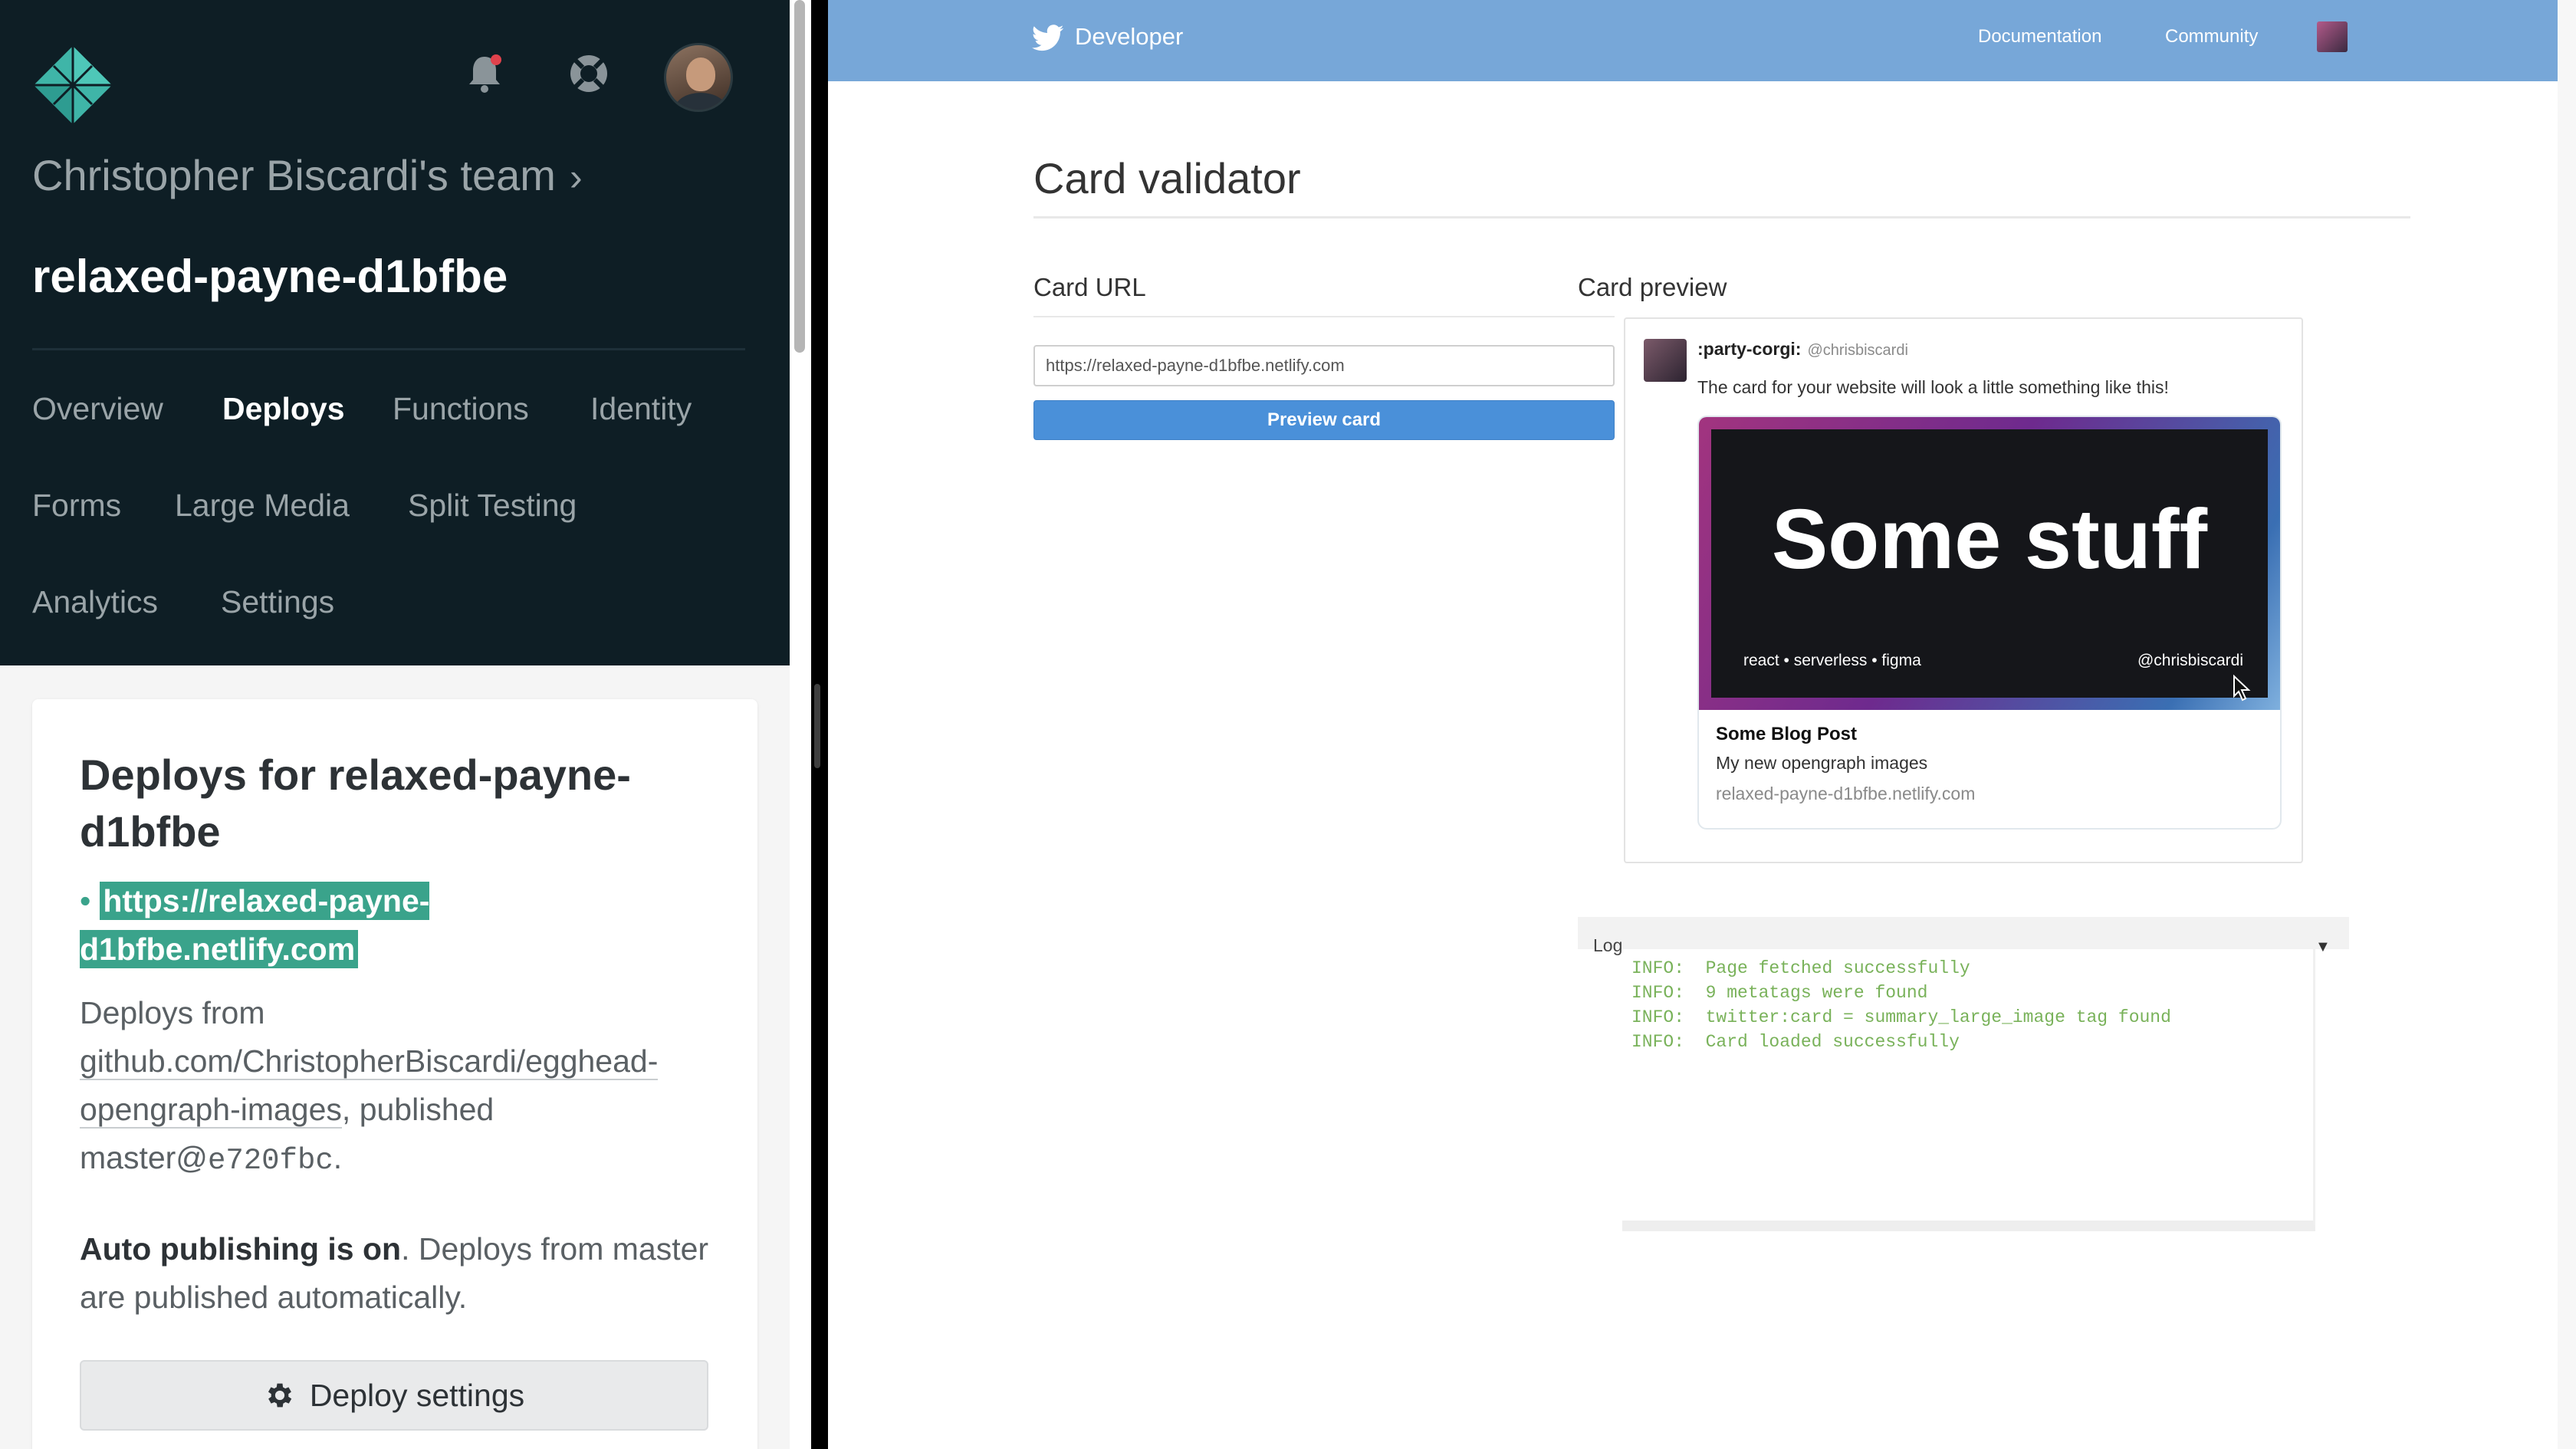 The width and height of the screenshot is (2576, 1449). Describe the element at coordinates (1846, 793) in the screenshot. I see `og-card-domain: relaxed-payne-d1bfbe.netlify.com` at that location.